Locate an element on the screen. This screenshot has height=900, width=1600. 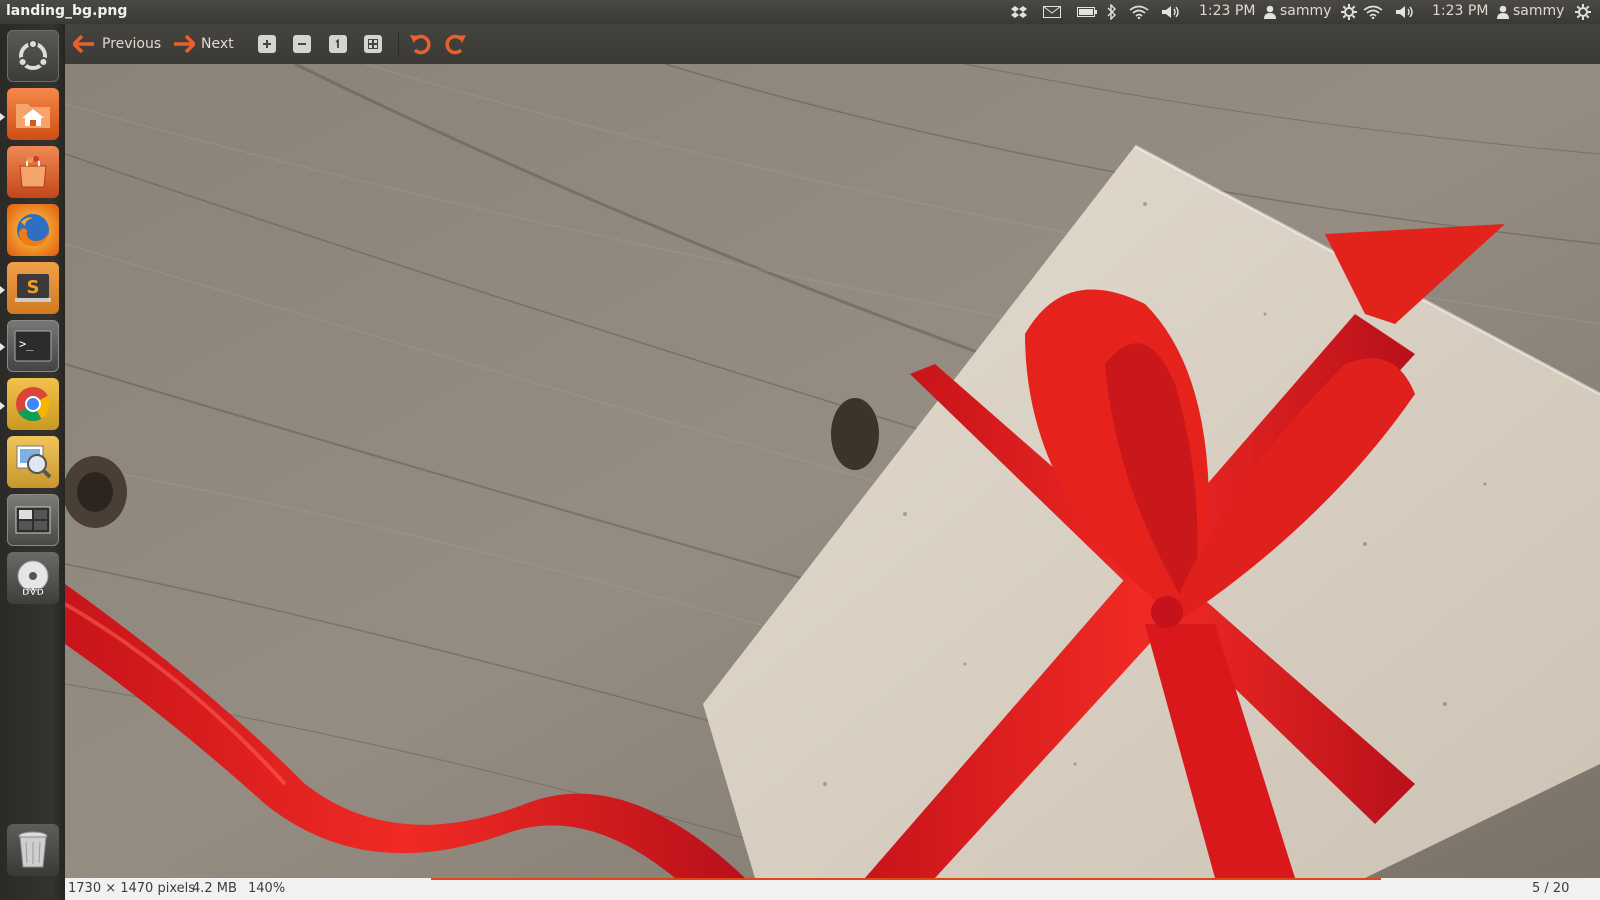
workspace-switcher-icon is located at coordinates (33, 520).